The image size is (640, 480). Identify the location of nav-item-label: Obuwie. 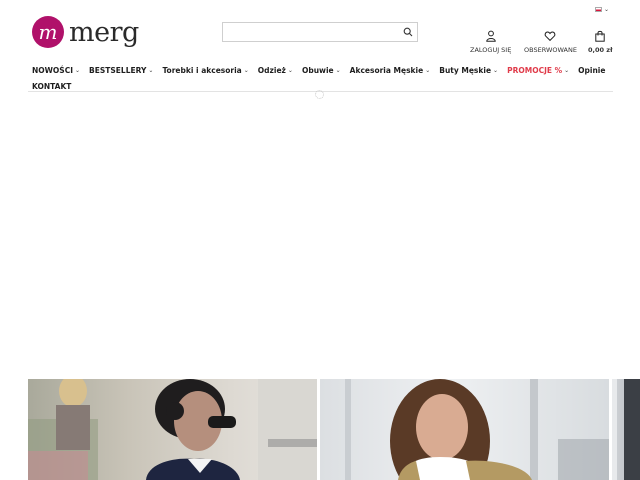
(317, 70).